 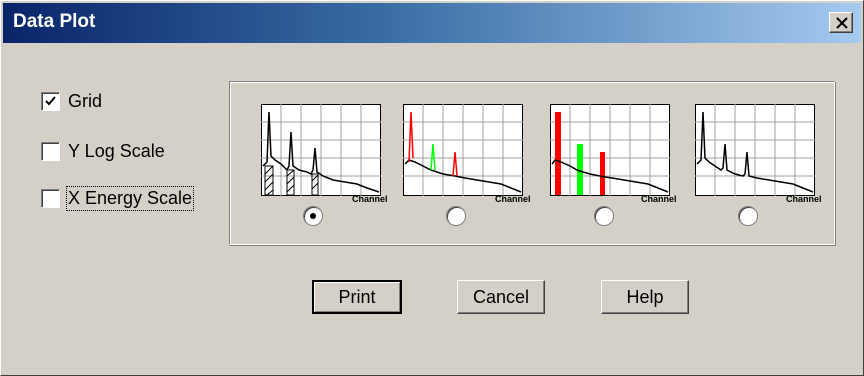 I want to click on help-button: Help, so click(x=645, y=297).